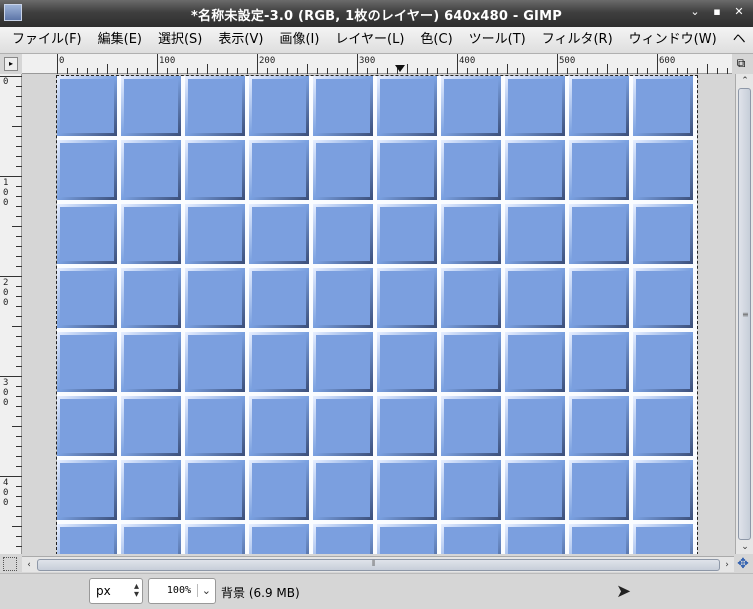  I want to click on vertical-scrollbar: ⌃ ≡ ⌄, so click(744, 314).